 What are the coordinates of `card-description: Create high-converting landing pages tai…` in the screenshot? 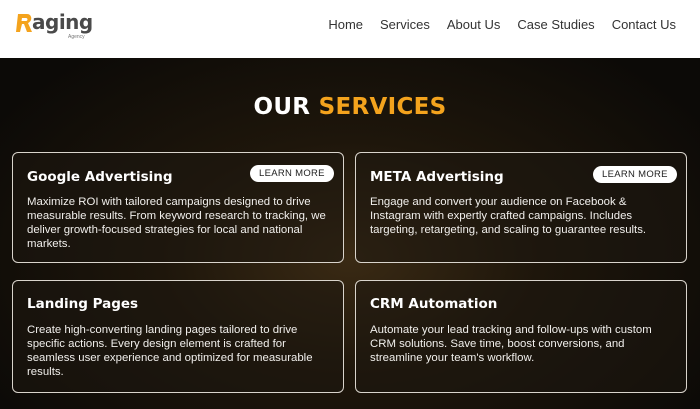 It's located at (170, 351).